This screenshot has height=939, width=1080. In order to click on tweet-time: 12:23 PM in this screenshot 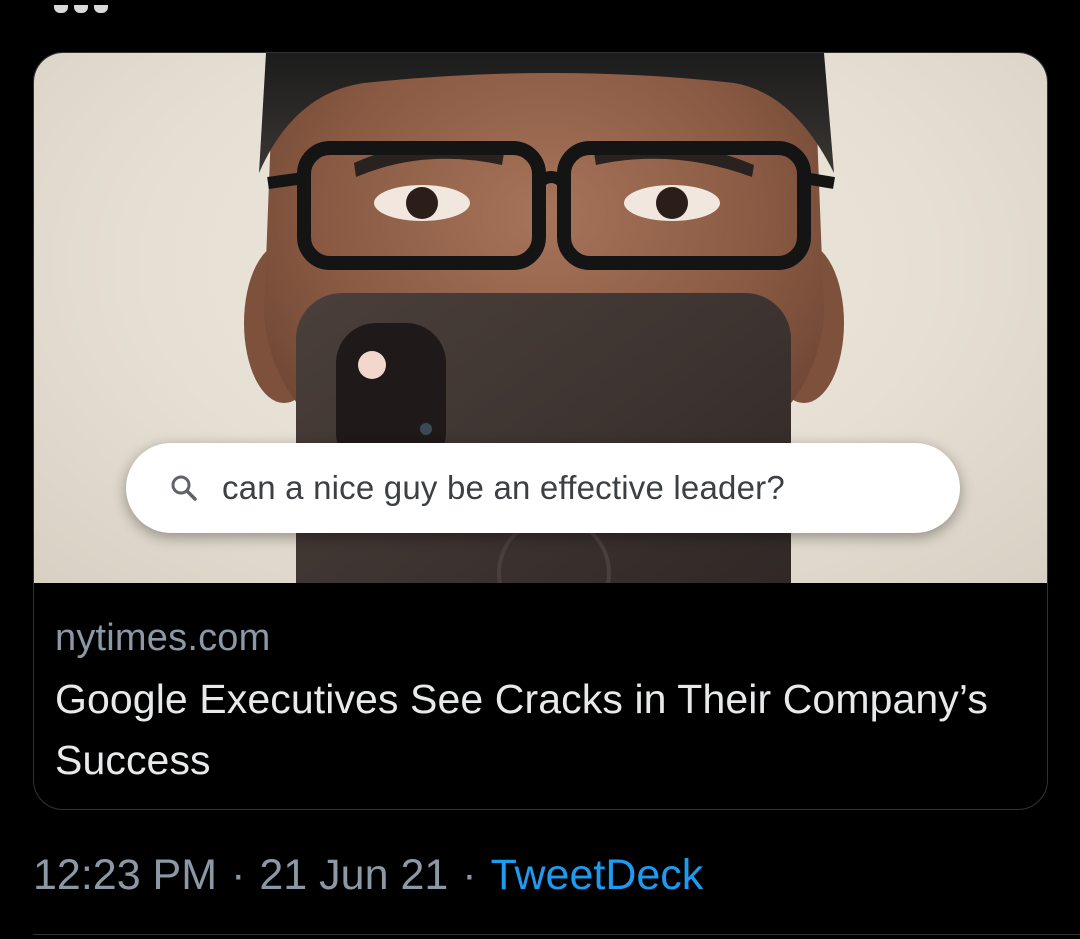, I will do `click(125, 875)`.